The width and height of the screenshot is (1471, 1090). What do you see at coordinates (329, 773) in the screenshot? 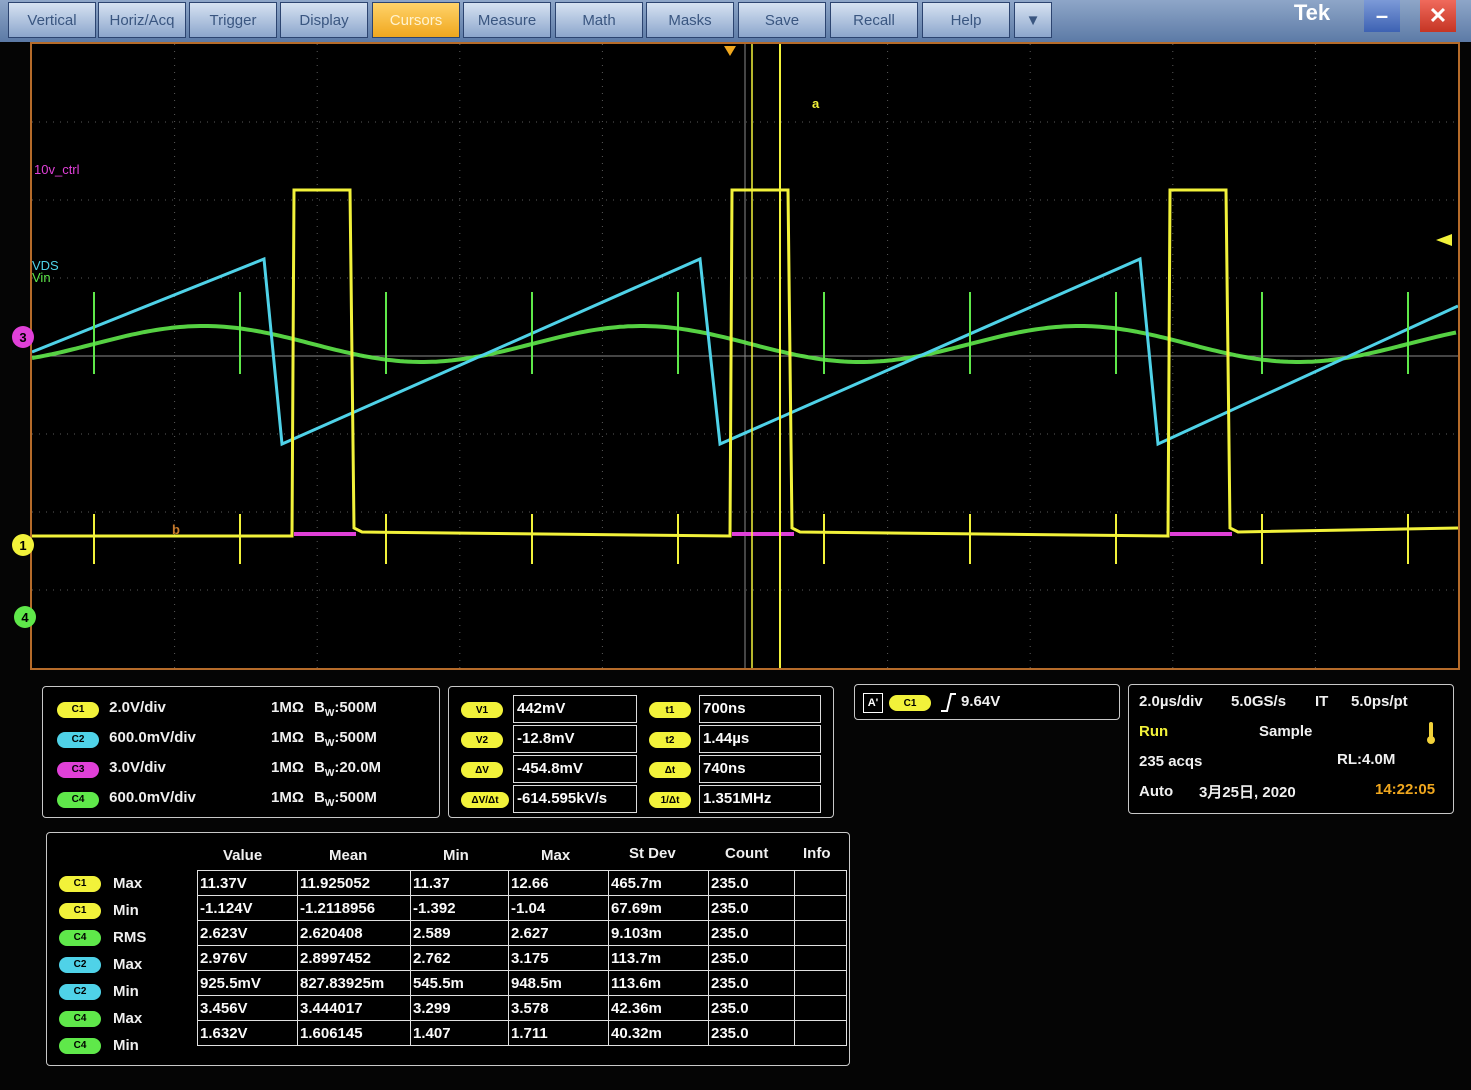
I see `ch3-bw-sub: W` at bounding box center [329, 773].